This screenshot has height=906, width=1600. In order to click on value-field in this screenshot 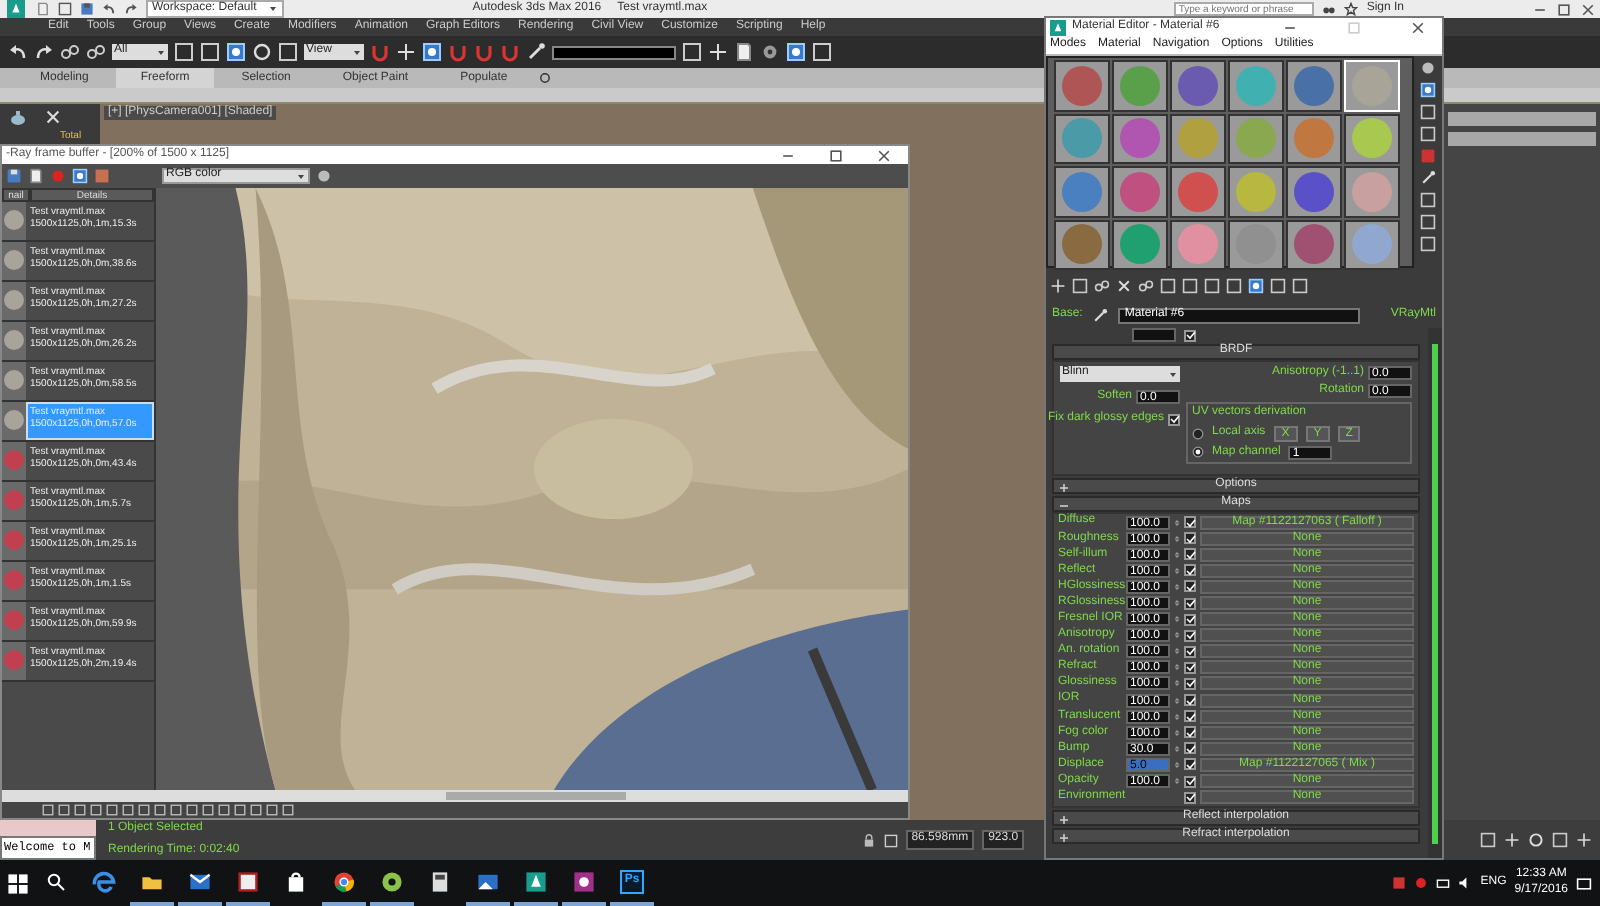, I will do `click(1154, 335)`.